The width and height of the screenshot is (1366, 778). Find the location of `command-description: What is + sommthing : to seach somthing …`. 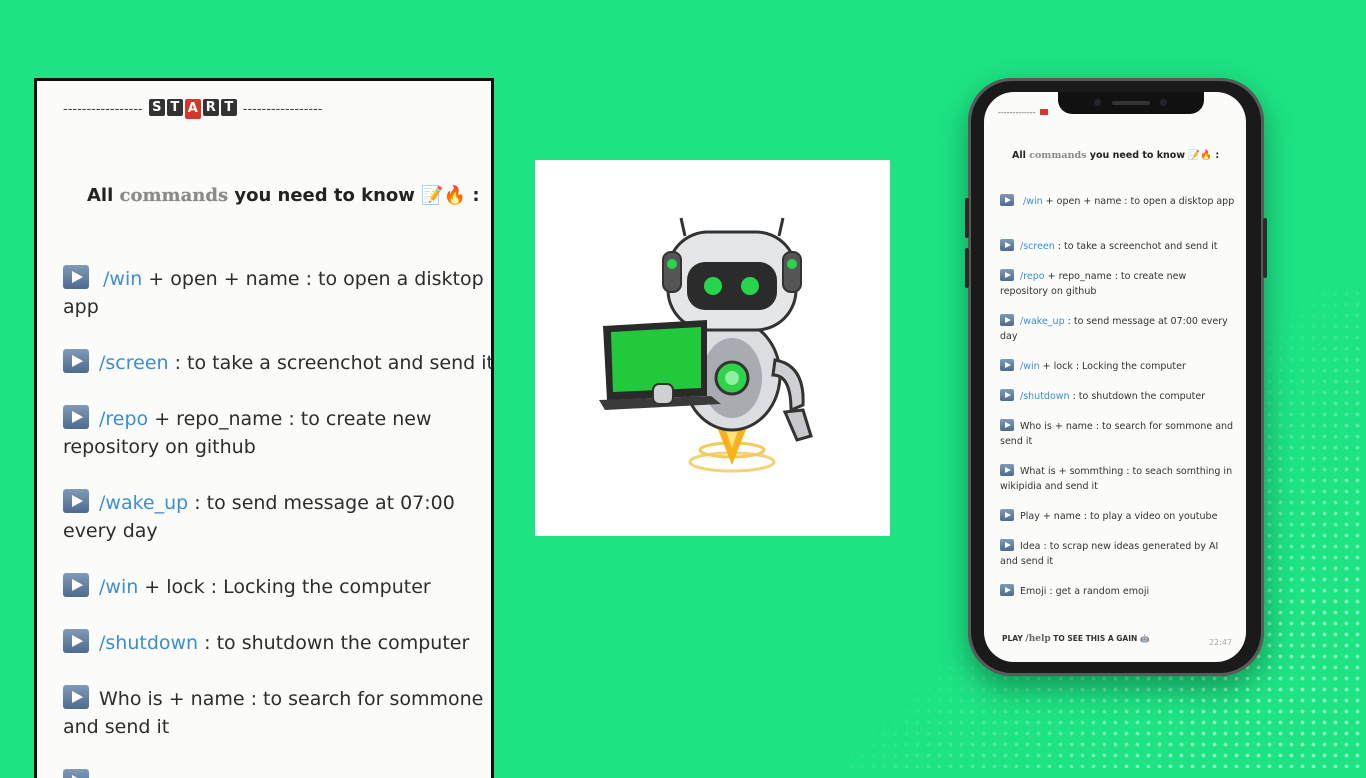

command-description: What is + sommthing : to seach somthing … is located at coordinates (1116, 479).